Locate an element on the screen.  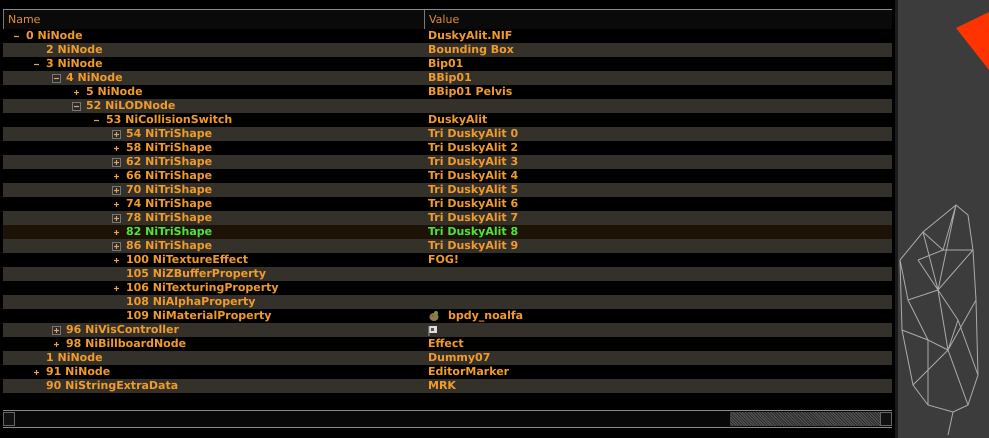
tree-row: 52 NiLODNode is located at coordinates (447, 106).